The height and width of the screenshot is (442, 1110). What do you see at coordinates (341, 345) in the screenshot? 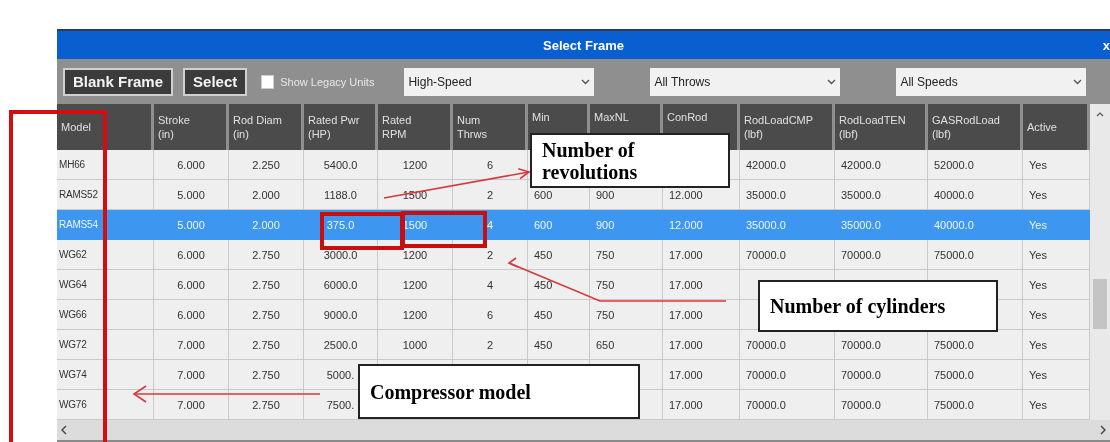
I see `table-cell: 2500.0` at bounding box center [341, 345].